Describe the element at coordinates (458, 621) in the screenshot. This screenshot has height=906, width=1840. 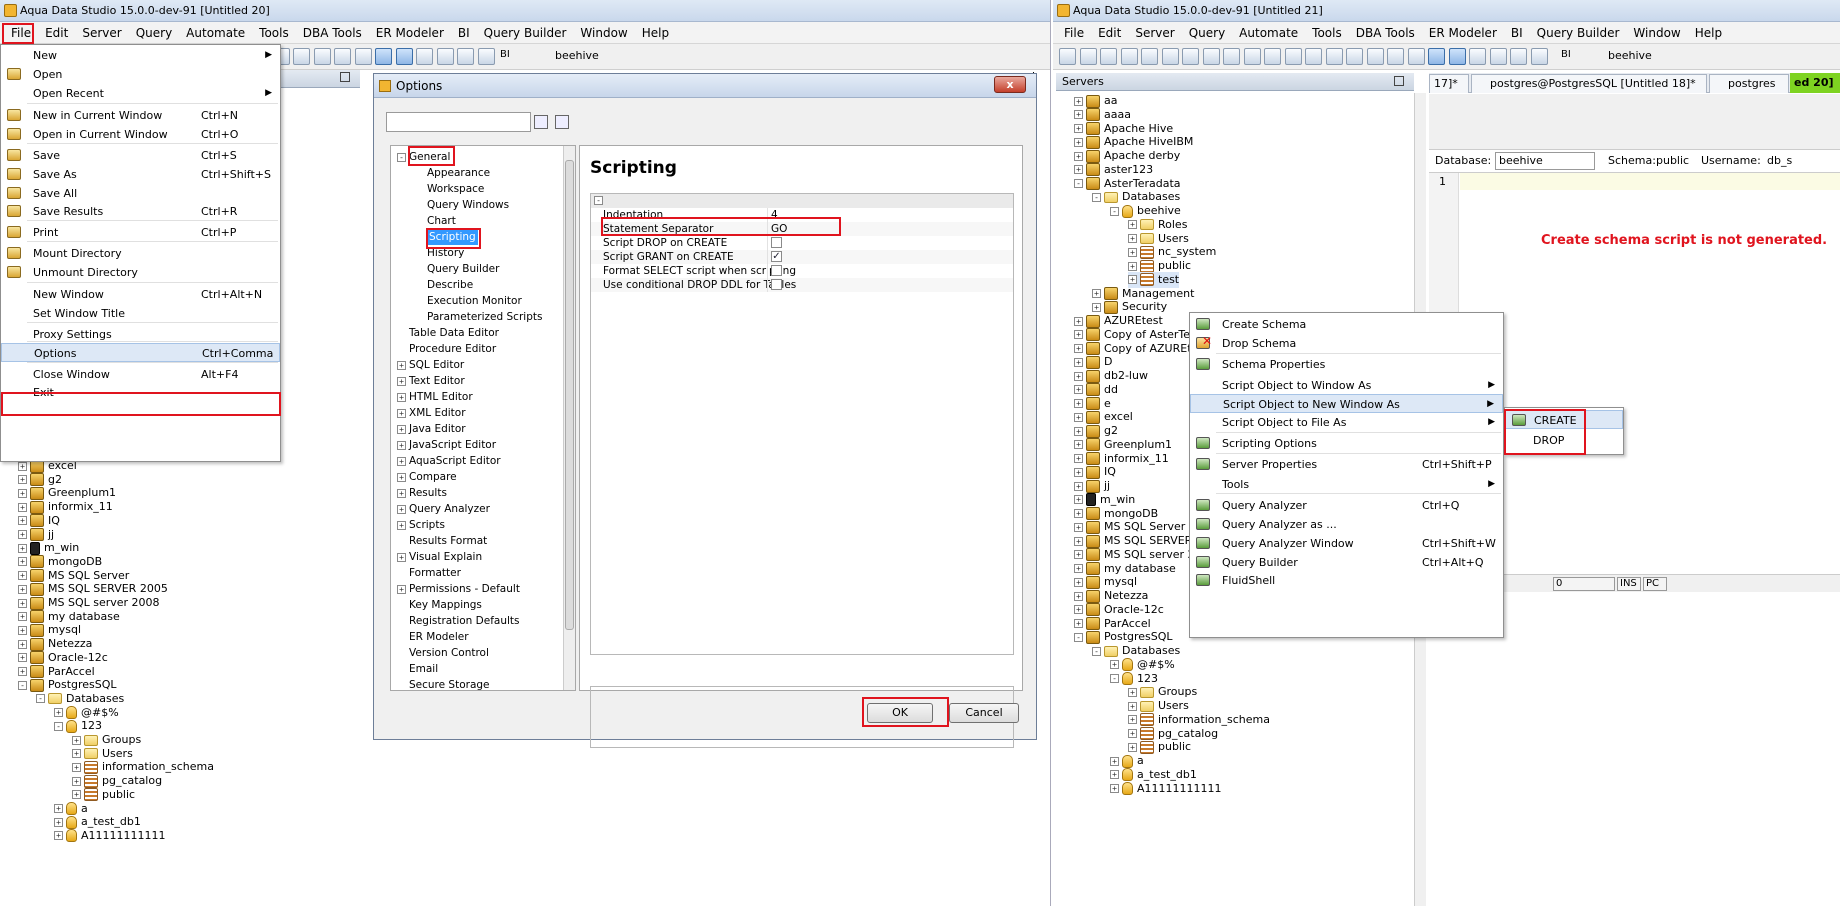
I see `options-nav-registration-defaults: Registration Defaults` at that location.